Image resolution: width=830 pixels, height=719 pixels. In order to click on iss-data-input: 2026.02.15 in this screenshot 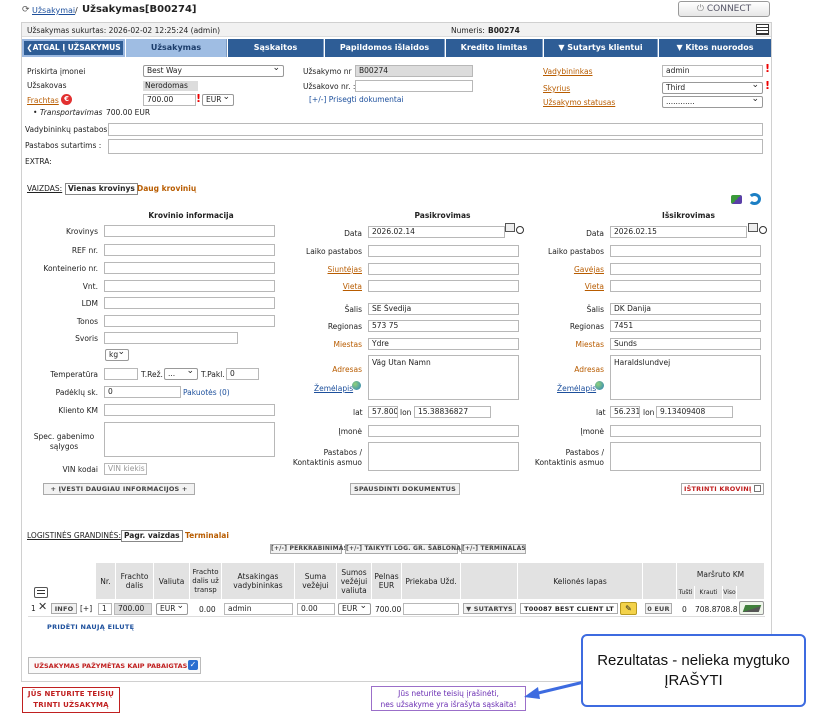, I will do `click(678, 232)`.